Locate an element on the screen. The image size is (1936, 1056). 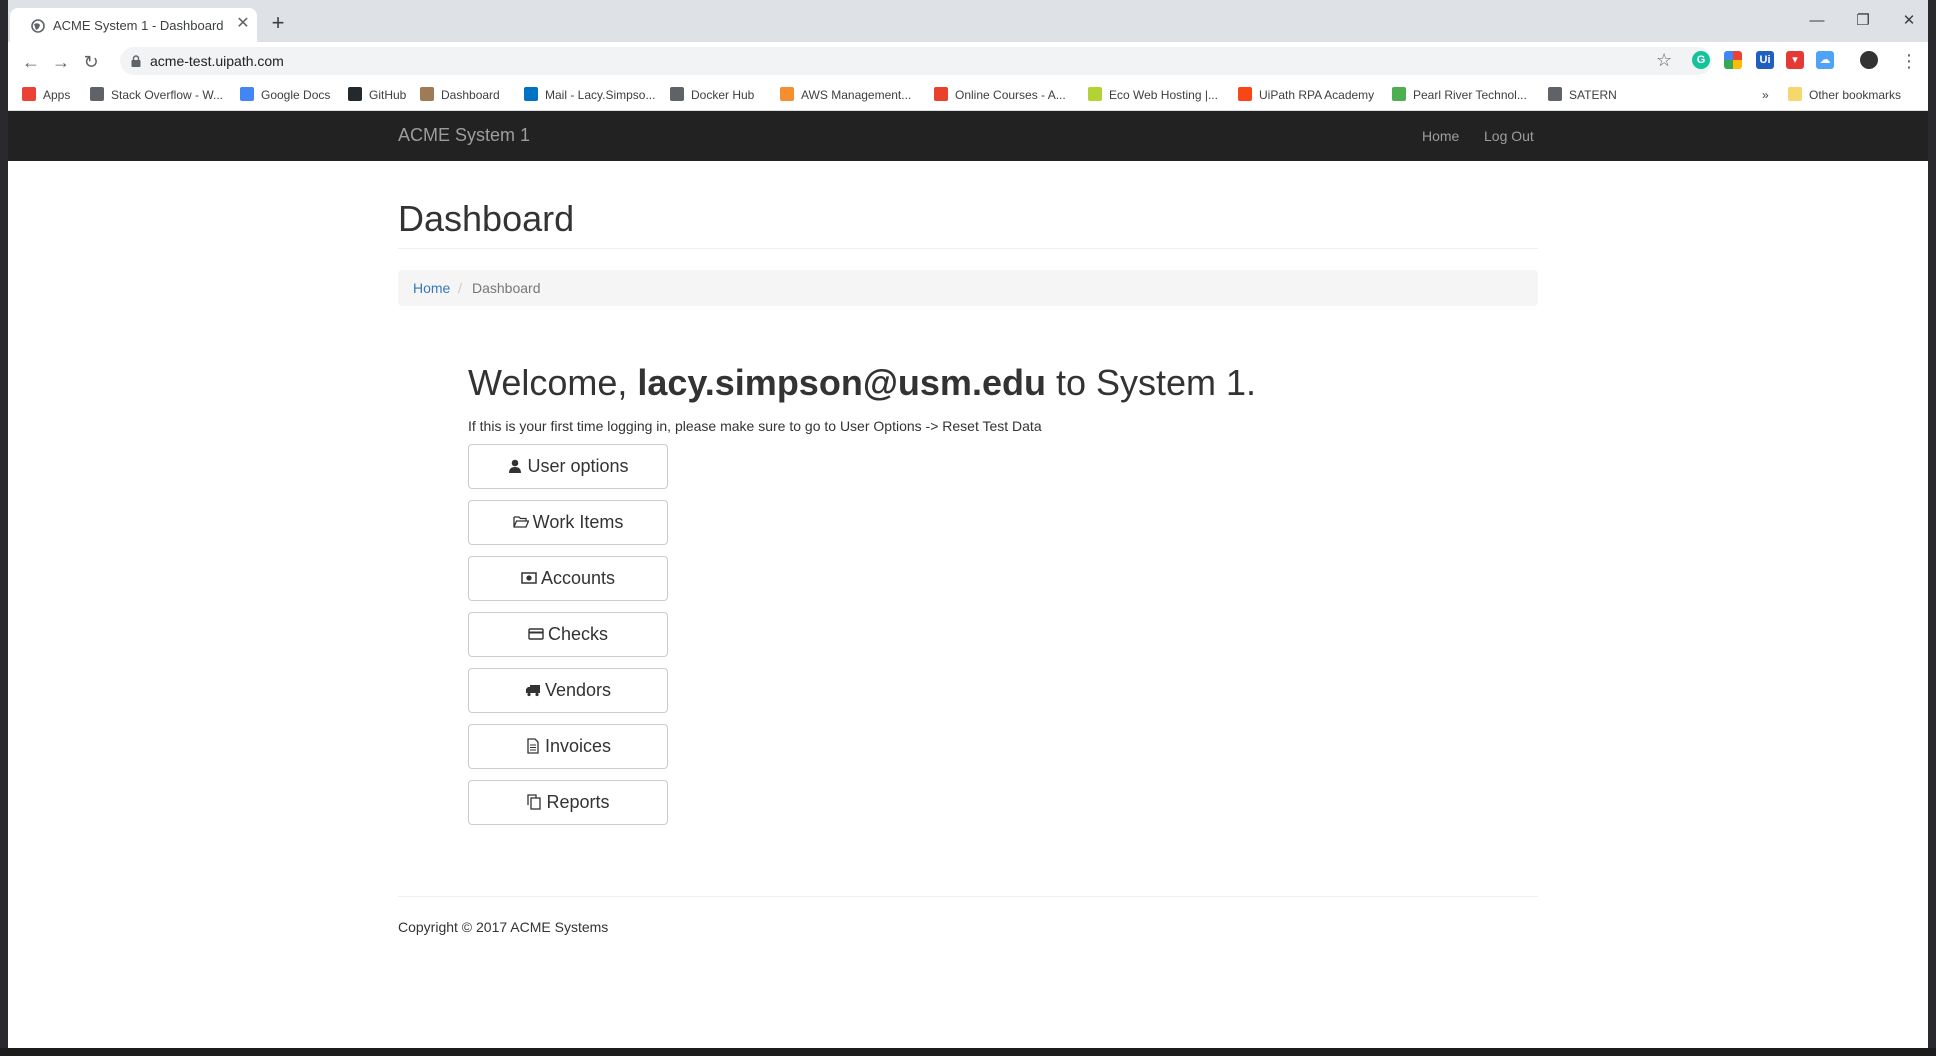
leaf-icon is located at coordinates (1095, 94).